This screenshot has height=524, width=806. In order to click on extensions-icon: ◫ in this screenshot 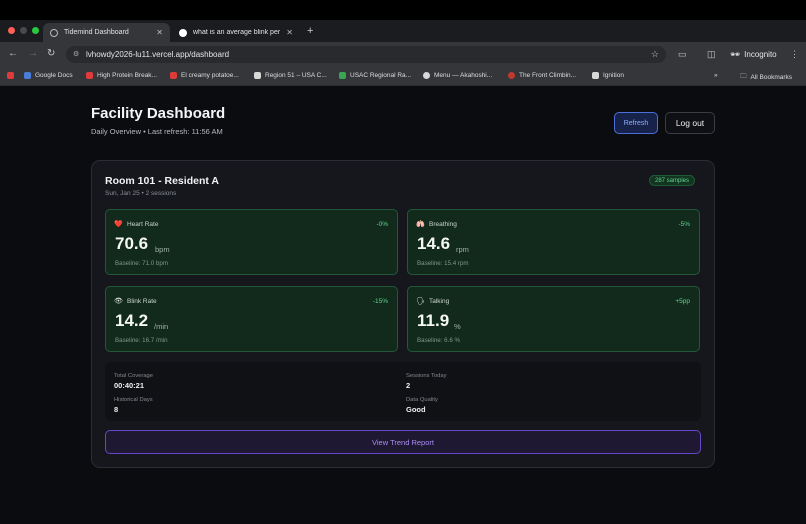, I will do `click(711, 54)`.